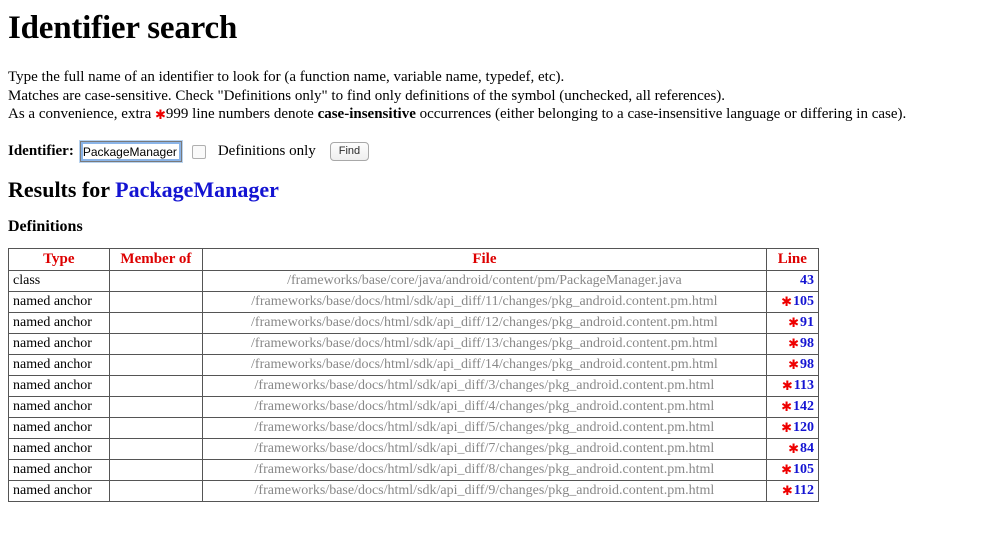  What do you see at coordinates (493, 189) in the screenshot?
I see `results-heading: Results for PackageManager` at bounding box center [493, 189].